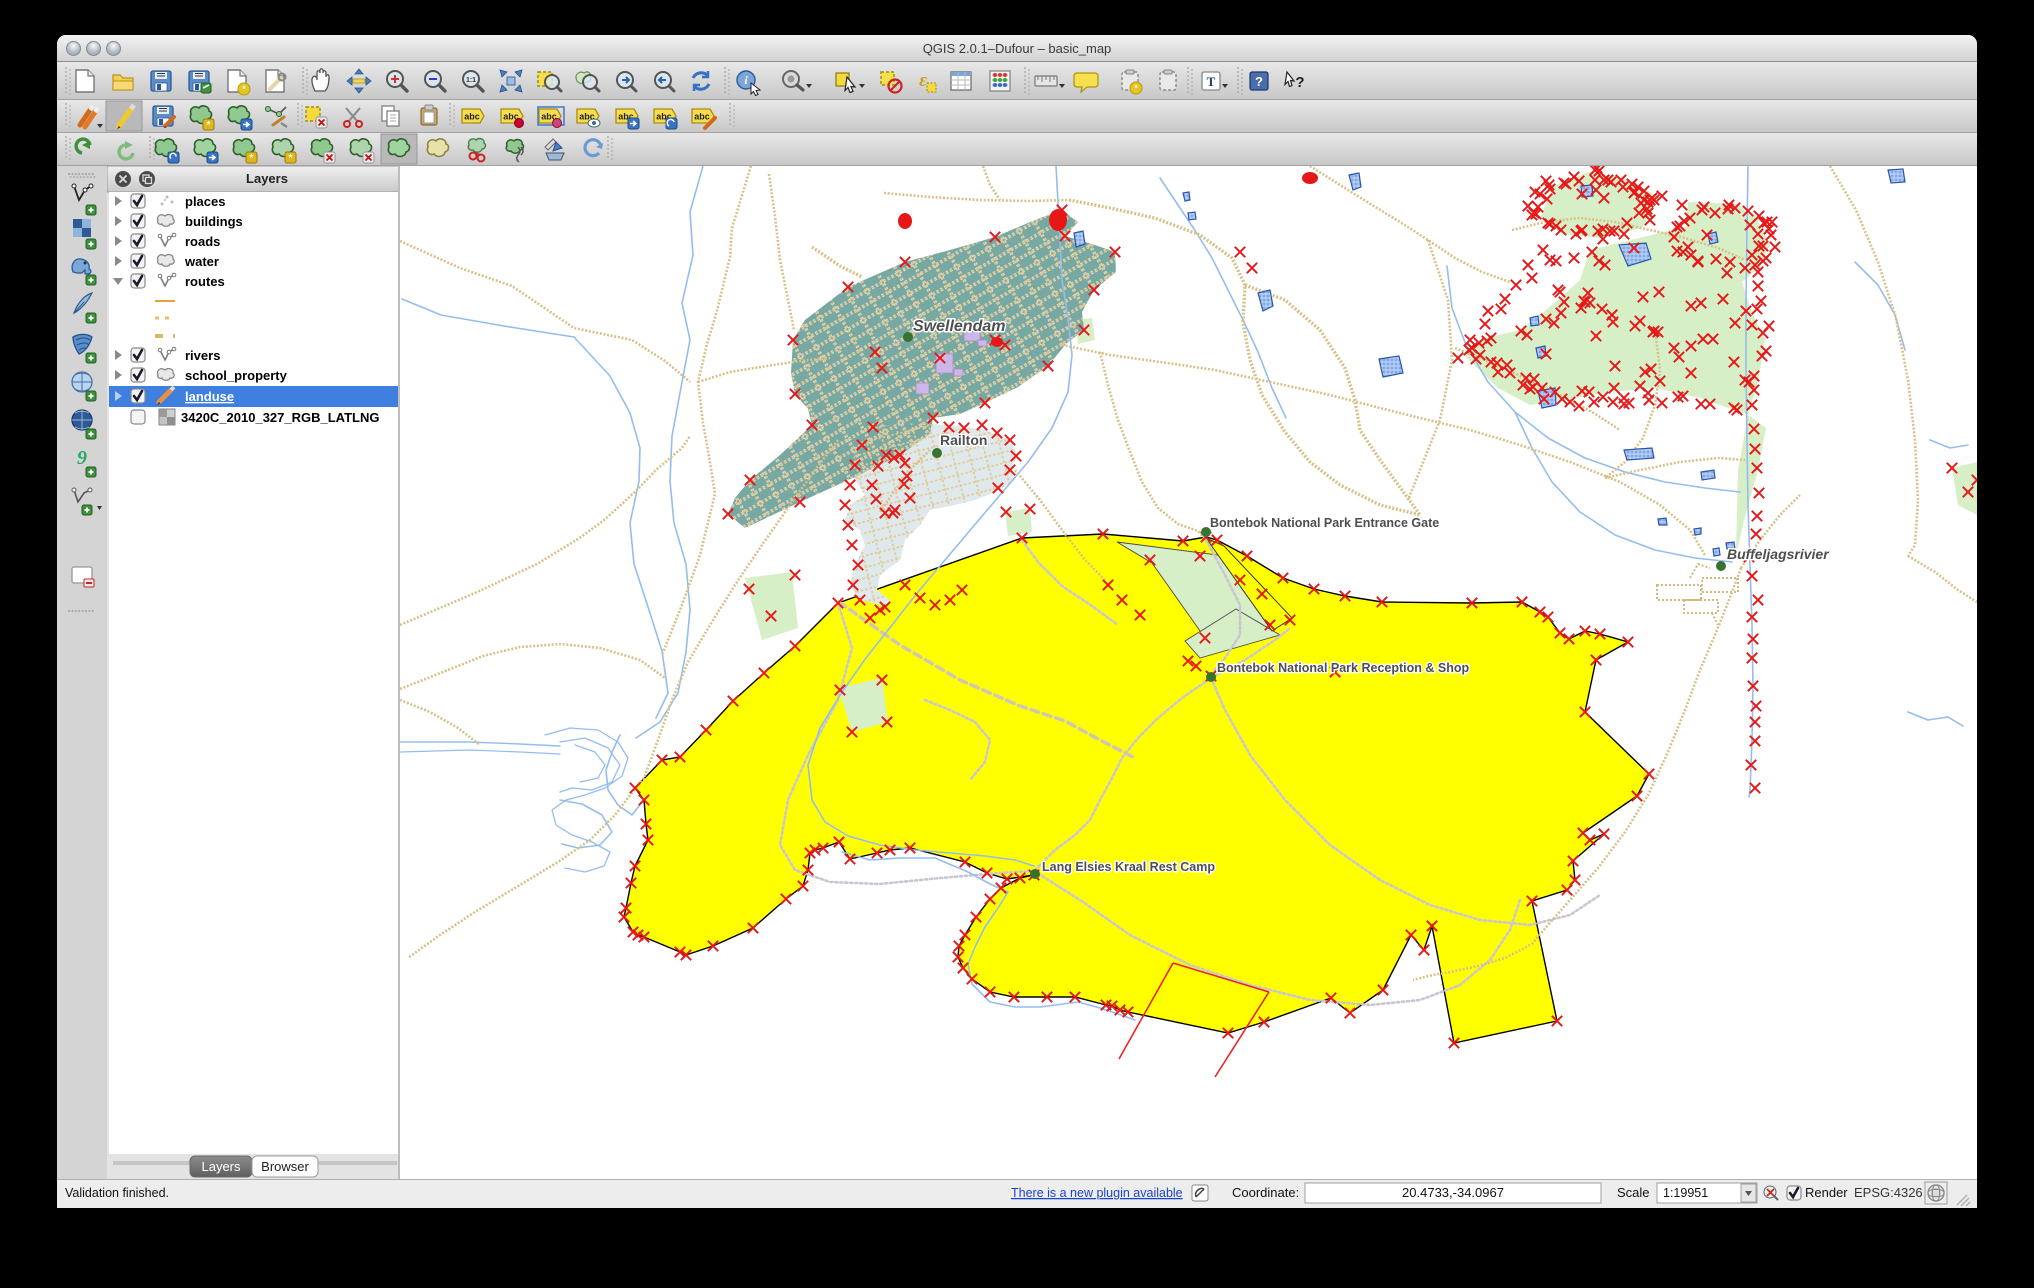 The width and height of the screenshot is (2034, 1288). What do you see at coordinates (1265, 1192) in the screenshot?
I see `svg-text: Coordinate:` at bounding box center [1265, 1192].